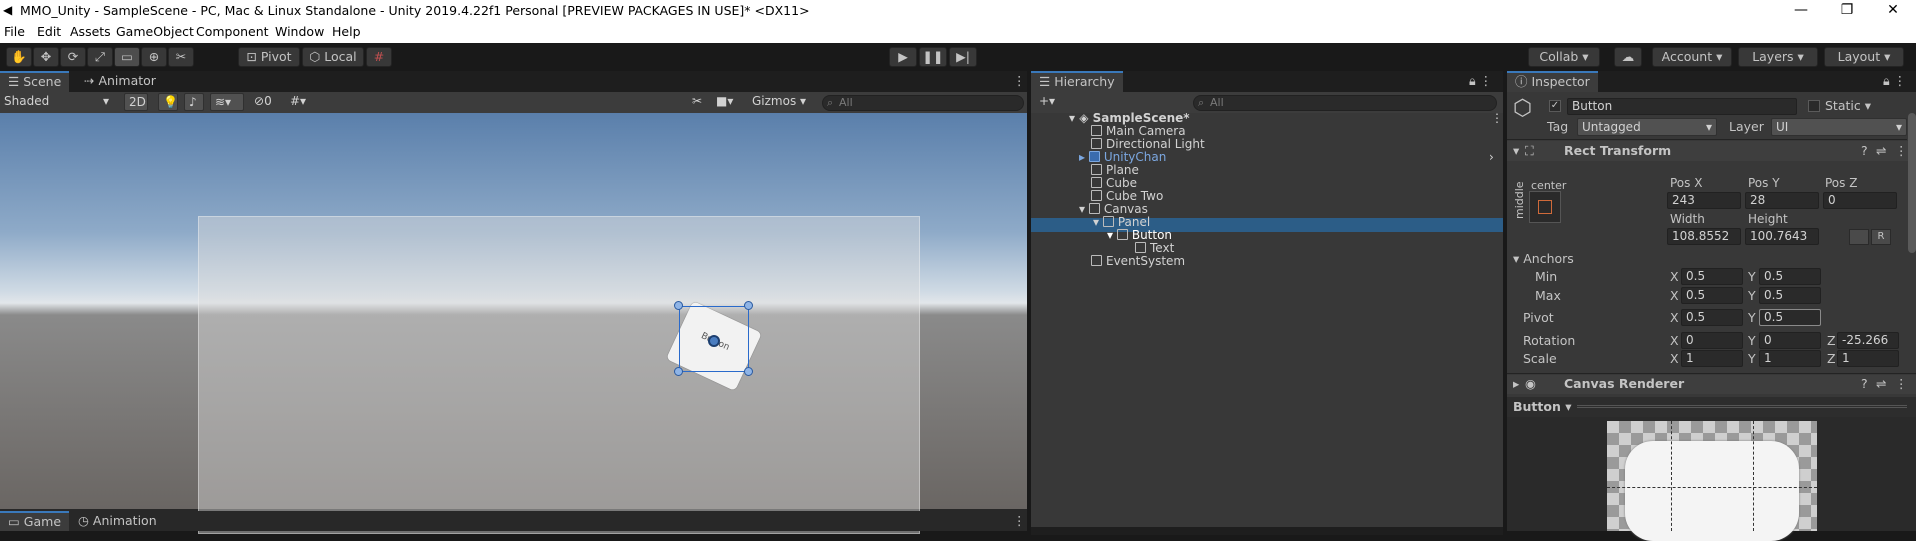  I want to click on scale-z-field: 1, so click(1868, 358).